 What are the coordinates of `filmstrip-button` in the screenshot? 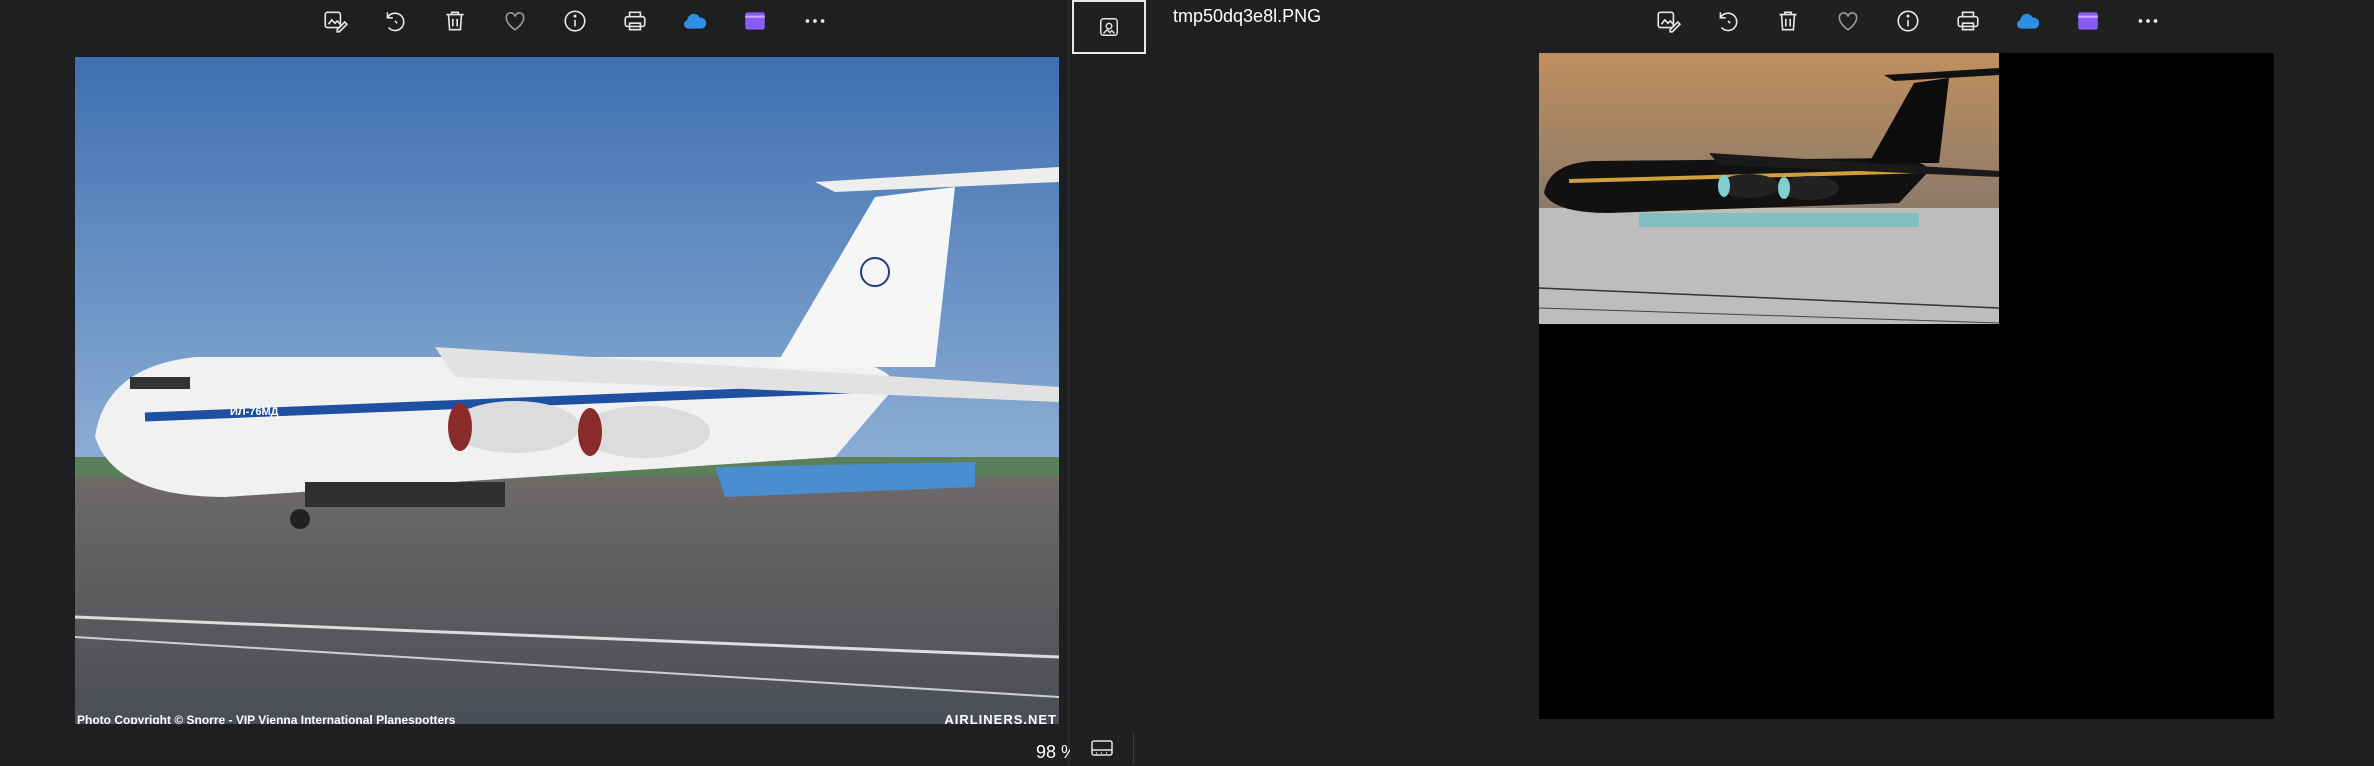 It's located at (1102, 748).